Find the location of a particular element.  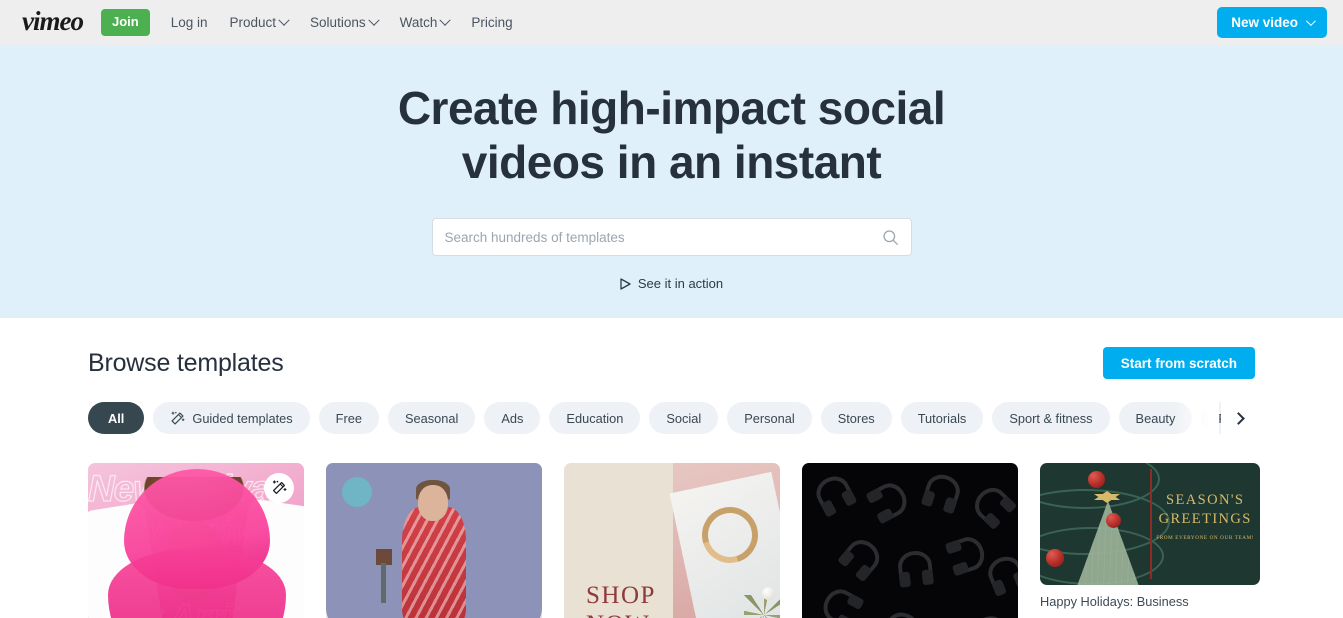

filter-chip-tutorials-label: Tutorials is located at coordinates (942, 418).